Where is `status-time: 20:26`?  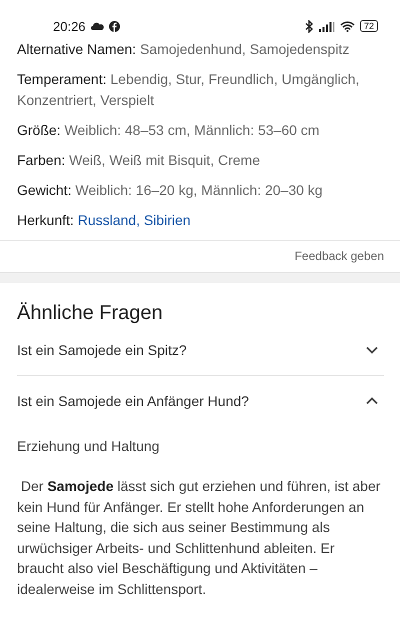 status-time: 20:26 is located at coordinates (69, 26).